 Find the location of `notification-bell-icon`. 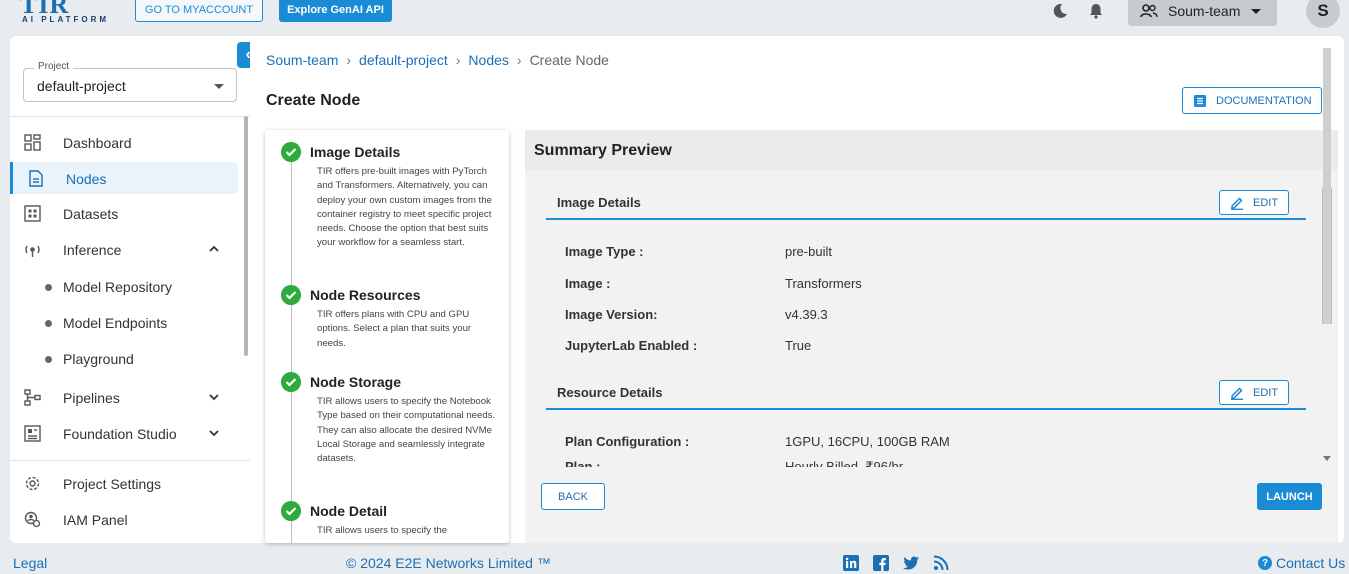

notification-bell-icon is located at coordinates (1096, 11).